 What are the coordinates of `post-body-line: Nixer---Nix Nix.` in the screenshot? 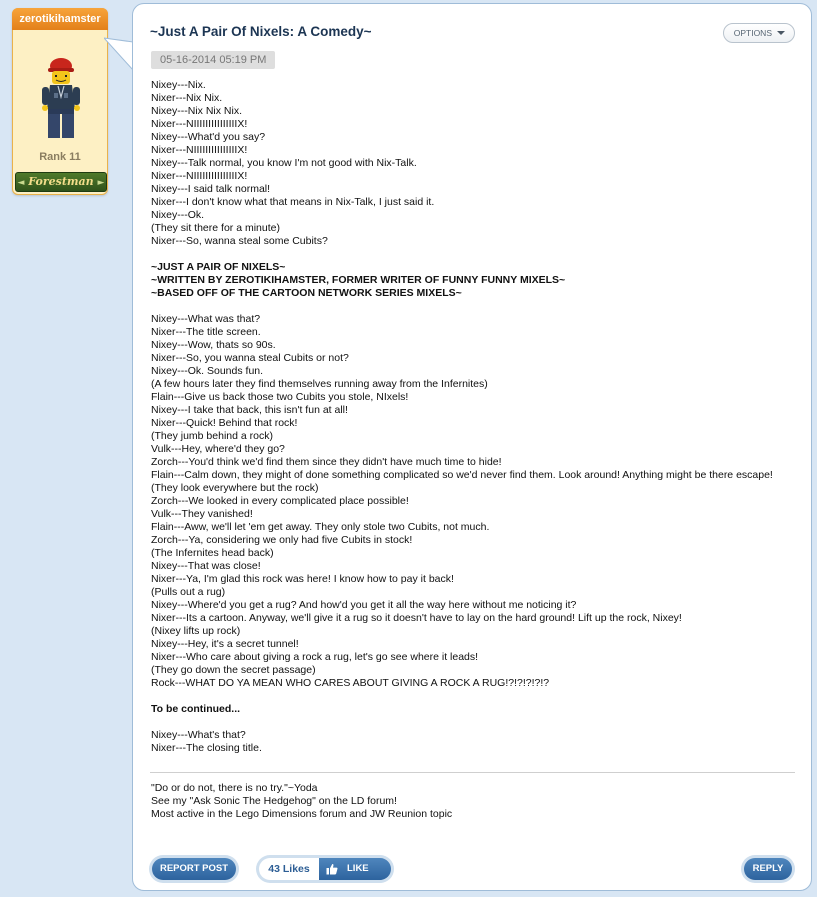 It's located at (187, 98).